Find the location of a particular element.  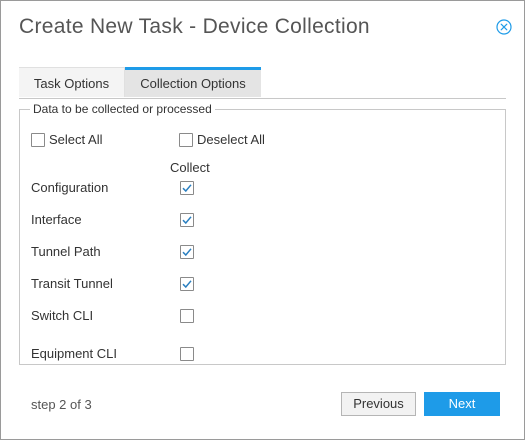

row-label-tunnel-path: Tunnel Path is located at coordinates (66, 251).